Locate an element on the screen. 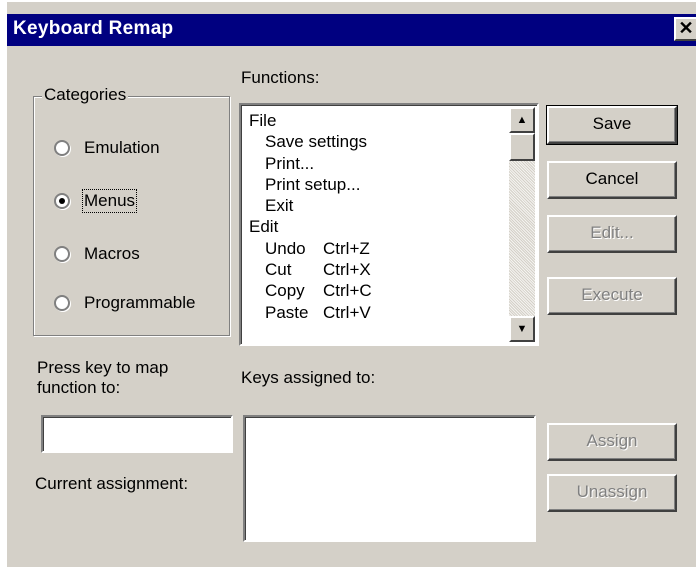 The width and height of the screenshot is (696, 567). cancel-button: Cancel is located at coordinates (612, 180).